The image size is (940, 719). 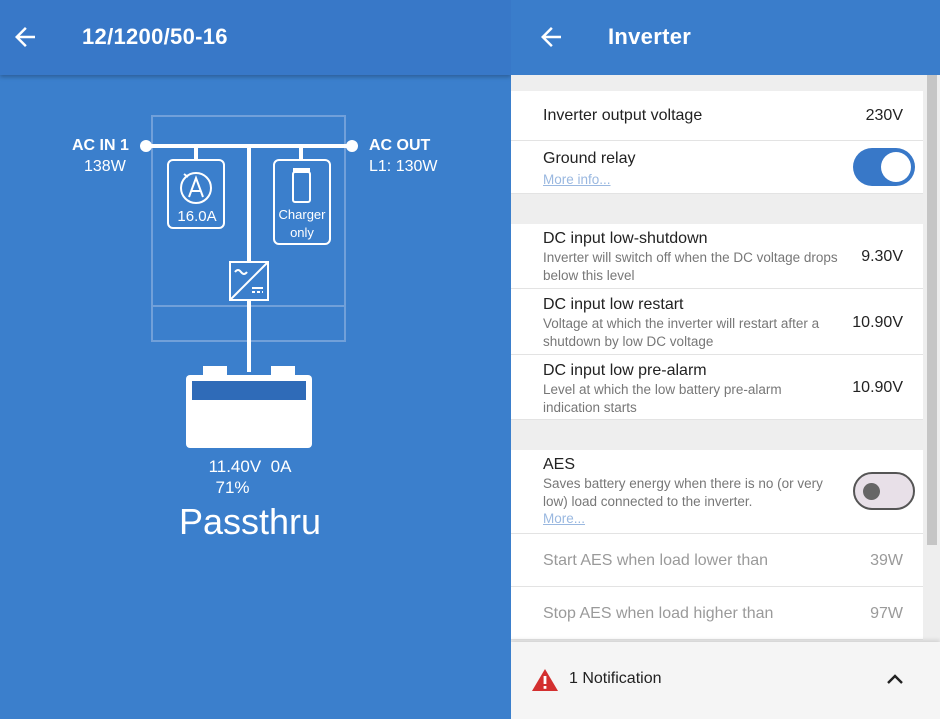 I want to click on output-voltage-label: Inverter output voltage, so click(x=623, y=115).